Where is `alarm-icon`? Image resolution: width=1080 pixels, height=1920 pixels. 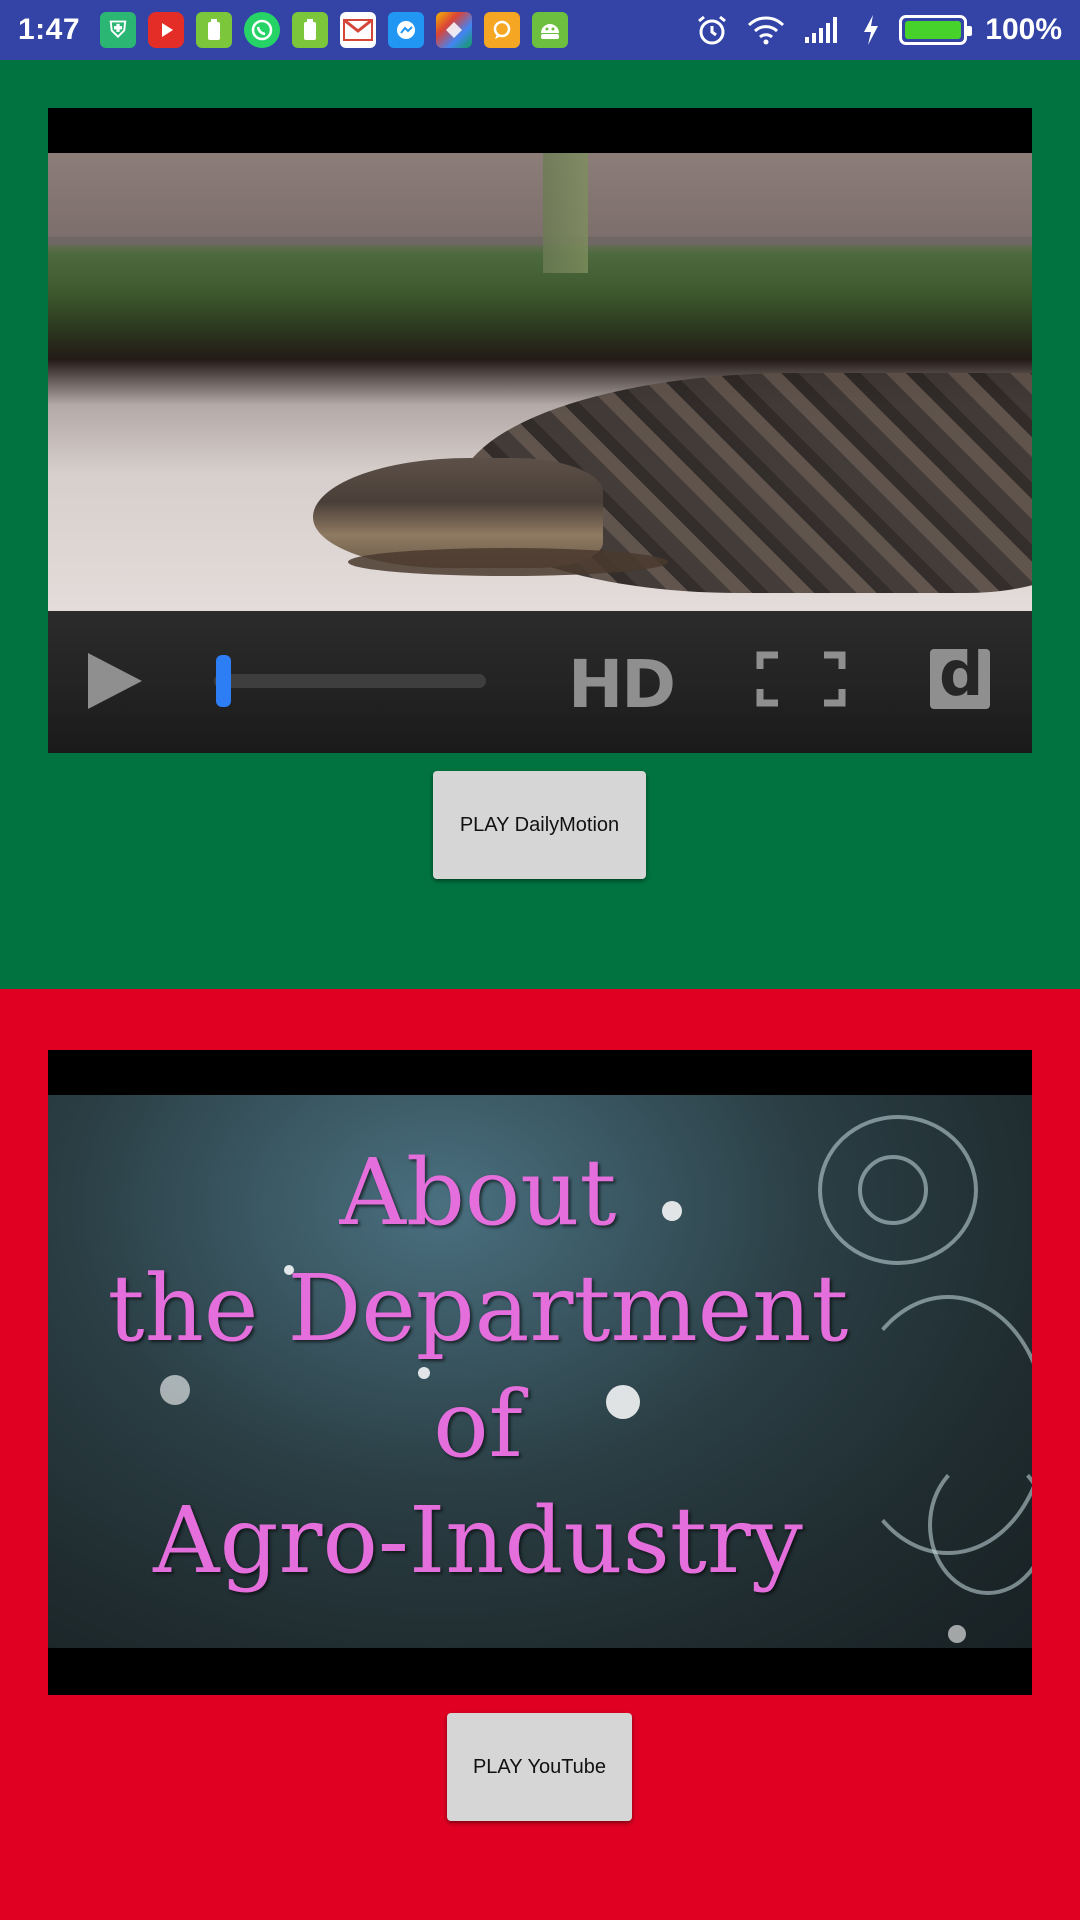 alarm-icon is located at coordinates (712, 30).